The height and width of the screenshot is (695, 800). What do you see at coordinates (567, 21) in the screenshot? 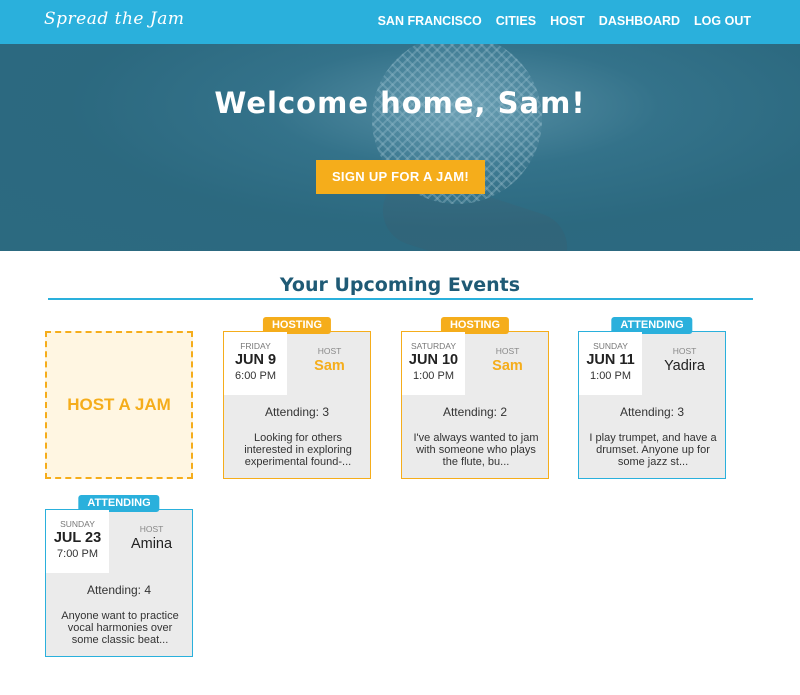
I see `nav-link-host: HOST` at bounding box center [567, 21].